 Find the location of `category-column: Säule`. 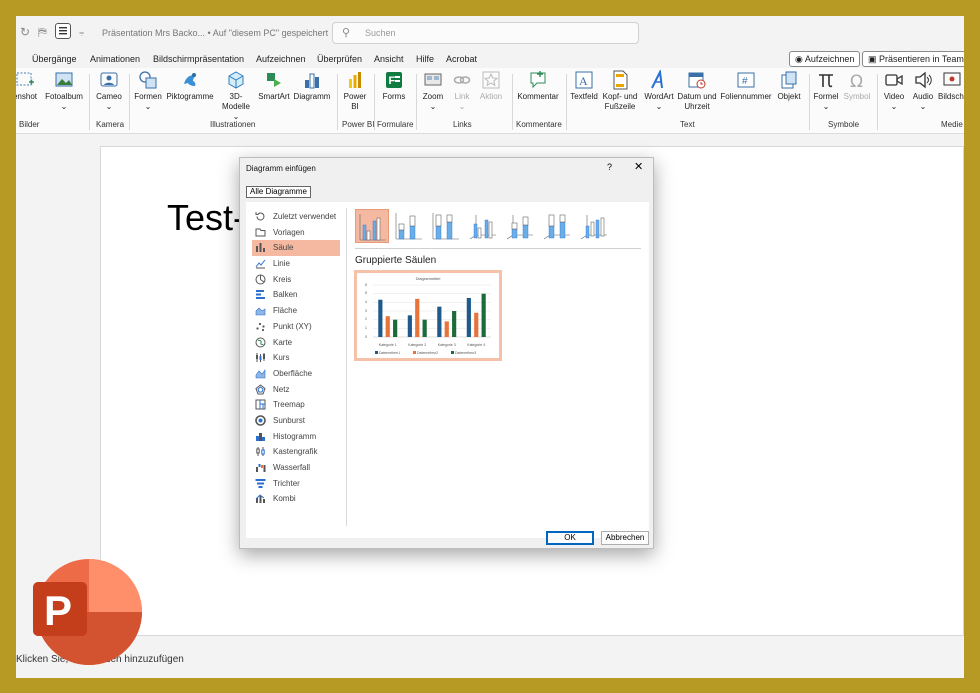

category-column: Säule is located at coordinates (296, 248).